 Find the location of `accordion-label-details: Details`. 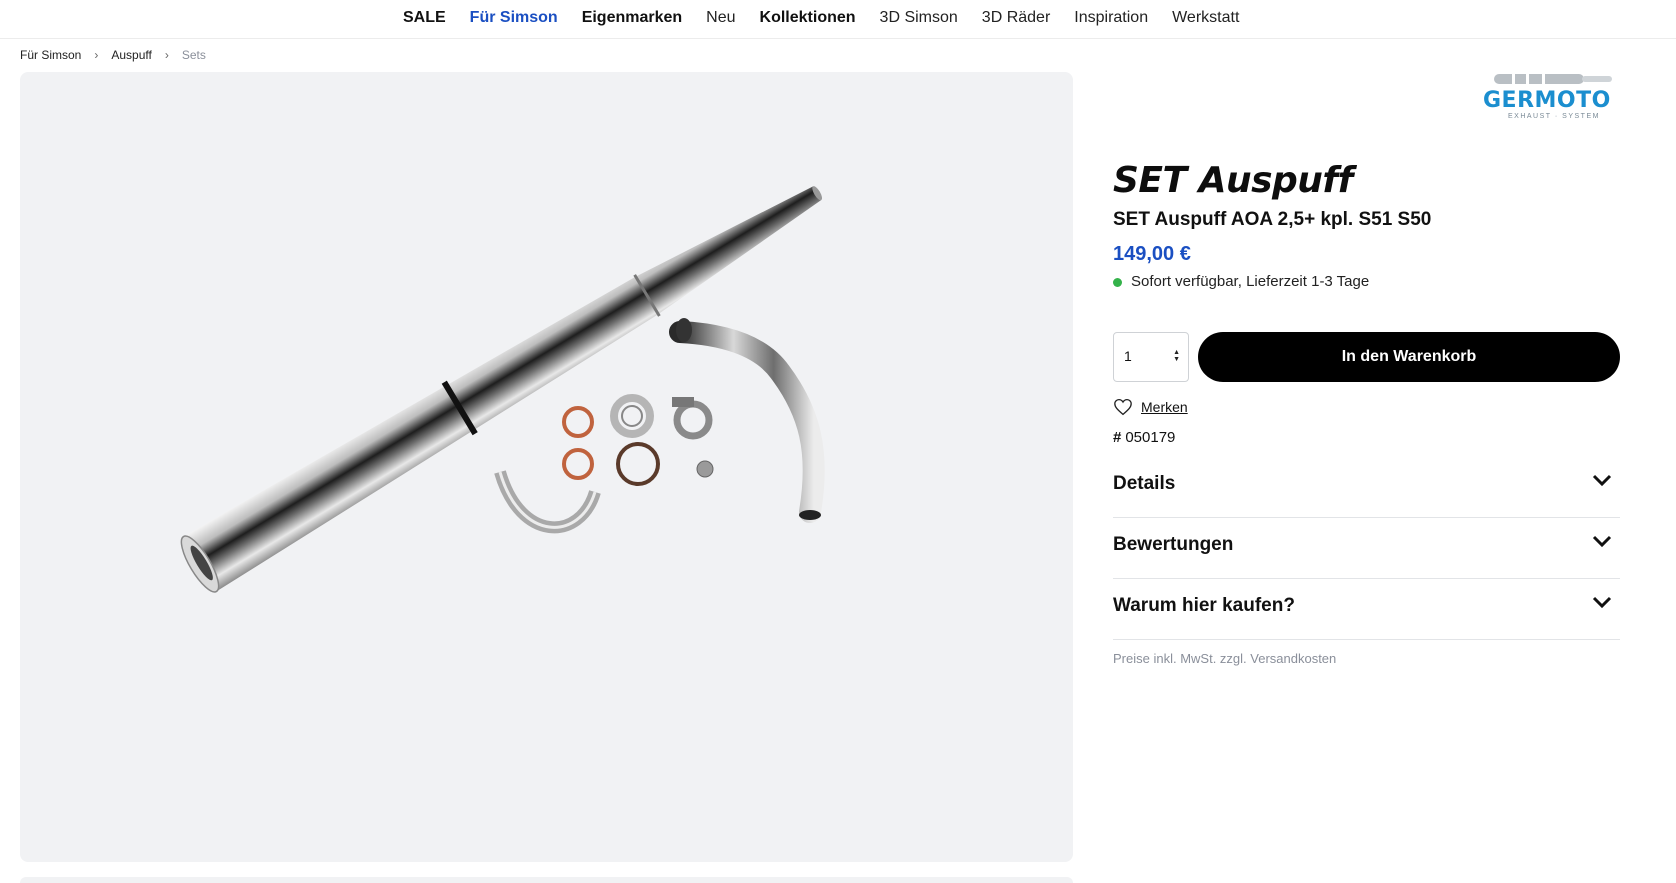

accordion-label-details: Details is located at coordinates (1144, 483).